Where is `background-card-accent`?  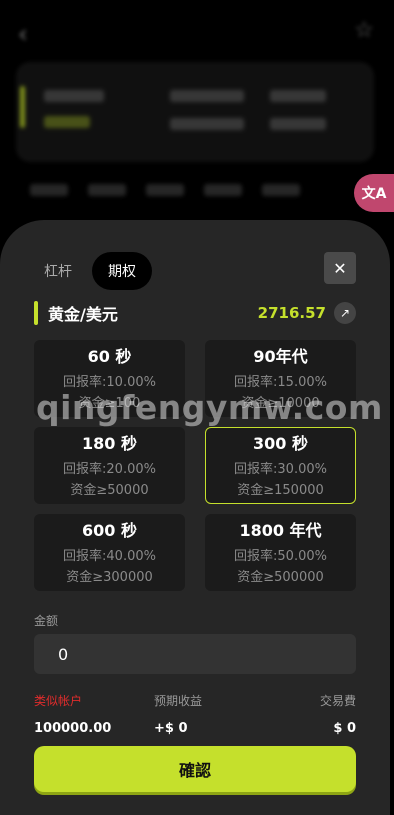 background-card-accent is located at coordinates (22, 107).